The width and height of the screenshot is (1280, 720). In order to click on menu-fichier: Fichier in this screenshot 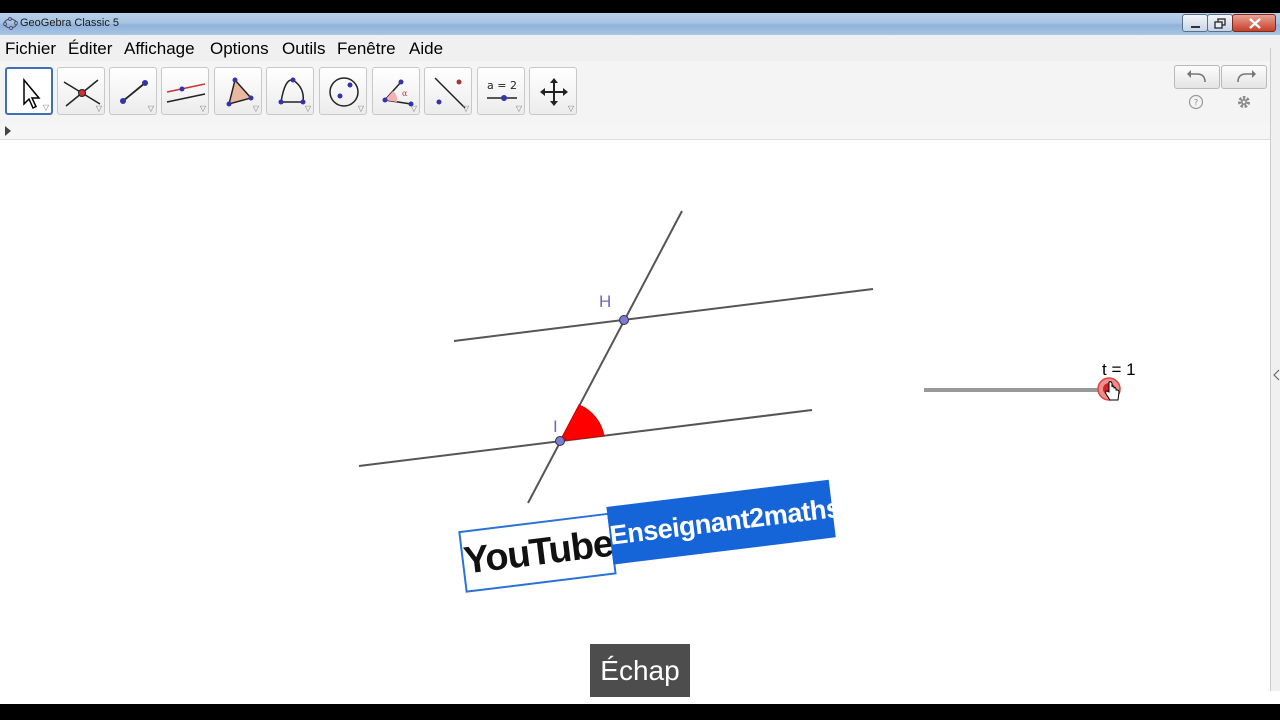, I will do `click(30, 49)`.